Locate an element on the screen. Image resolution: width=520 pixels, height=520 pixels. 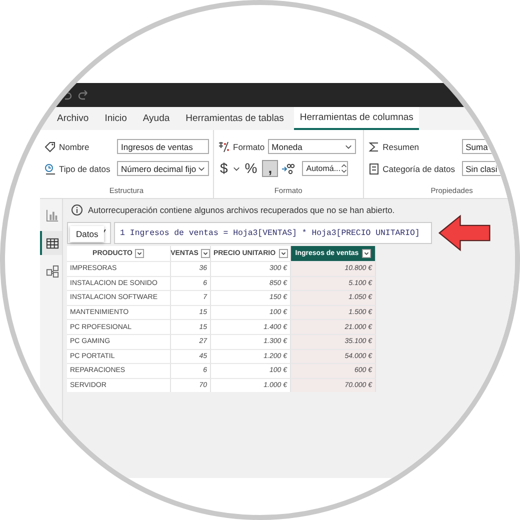
comma-style-button: , is located at coordinates (270, 168).